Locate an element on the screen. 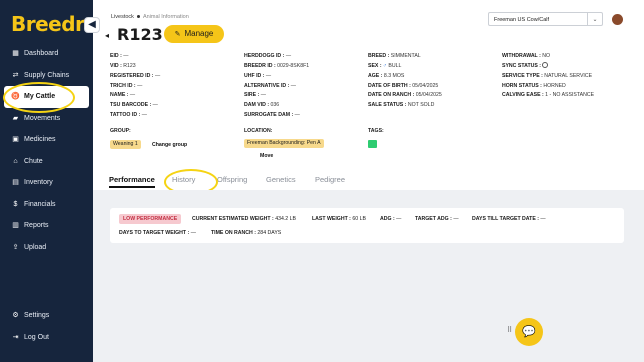 This screenshot has height=362, width=644. male-icon: ♂ is located at coordinates (385, 65).